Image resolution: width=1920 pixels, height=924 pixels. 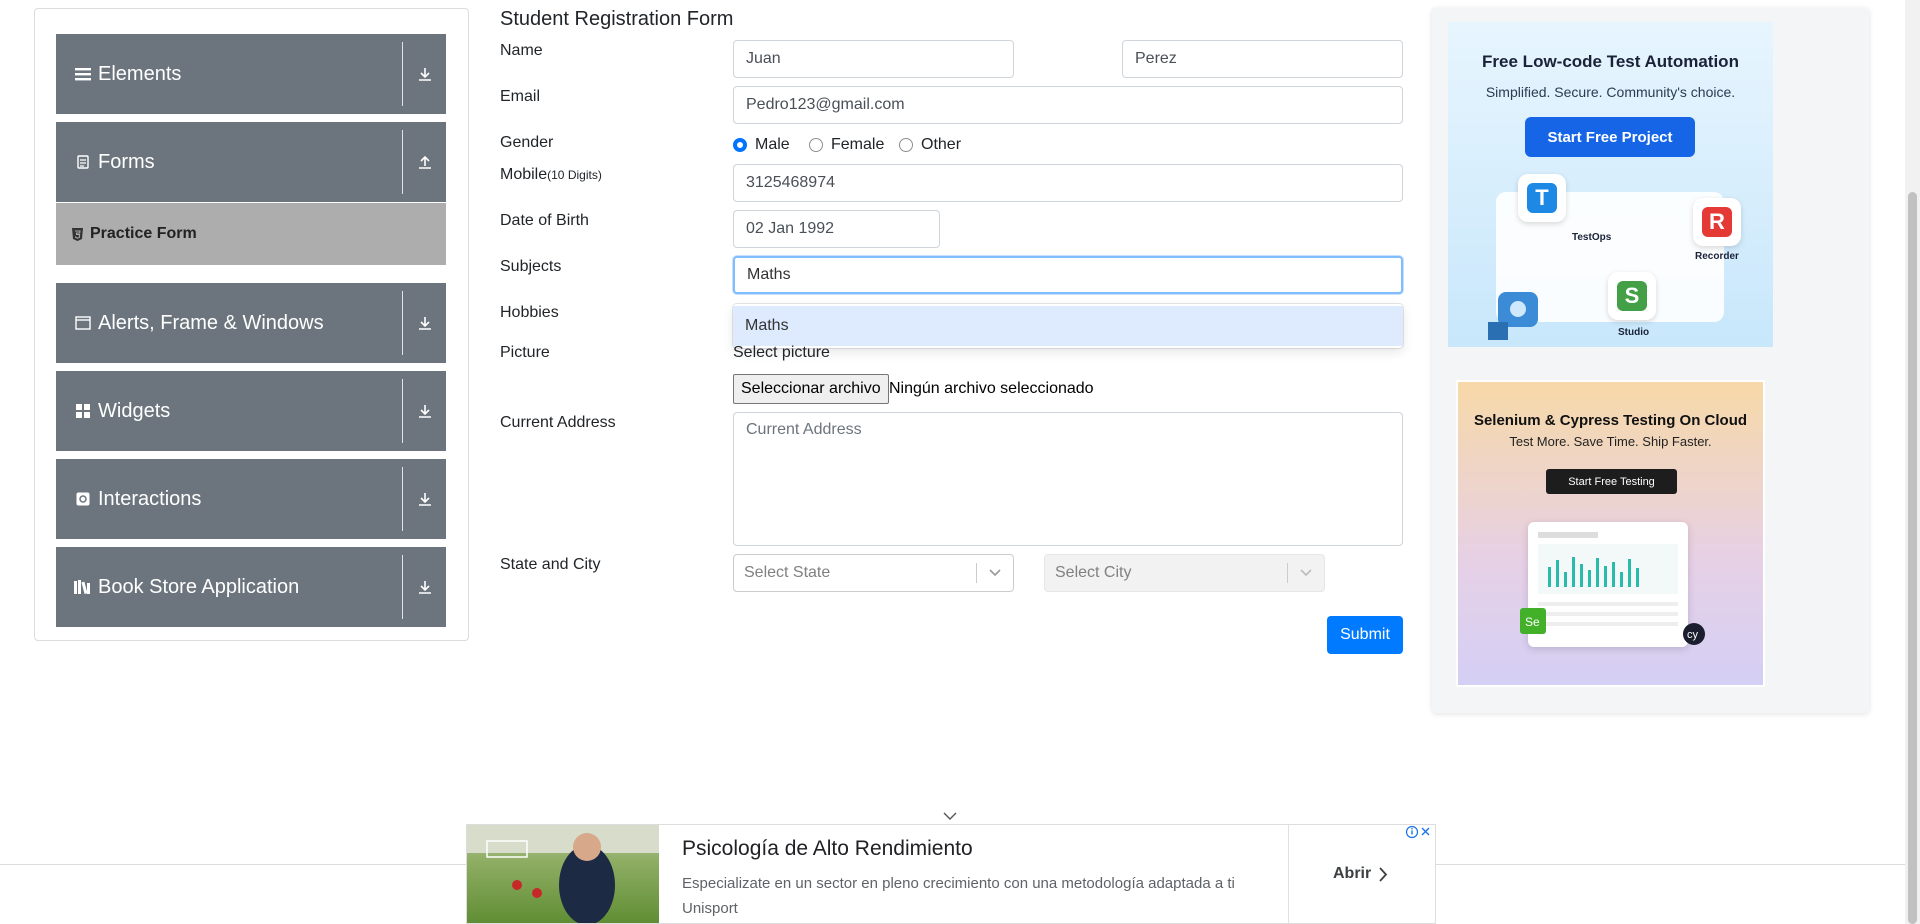 What do you see at coordinates (251, 499) in the screenshot?
I see `sidebar-group-interactions: Interactions` at bounding box center [251, 499].